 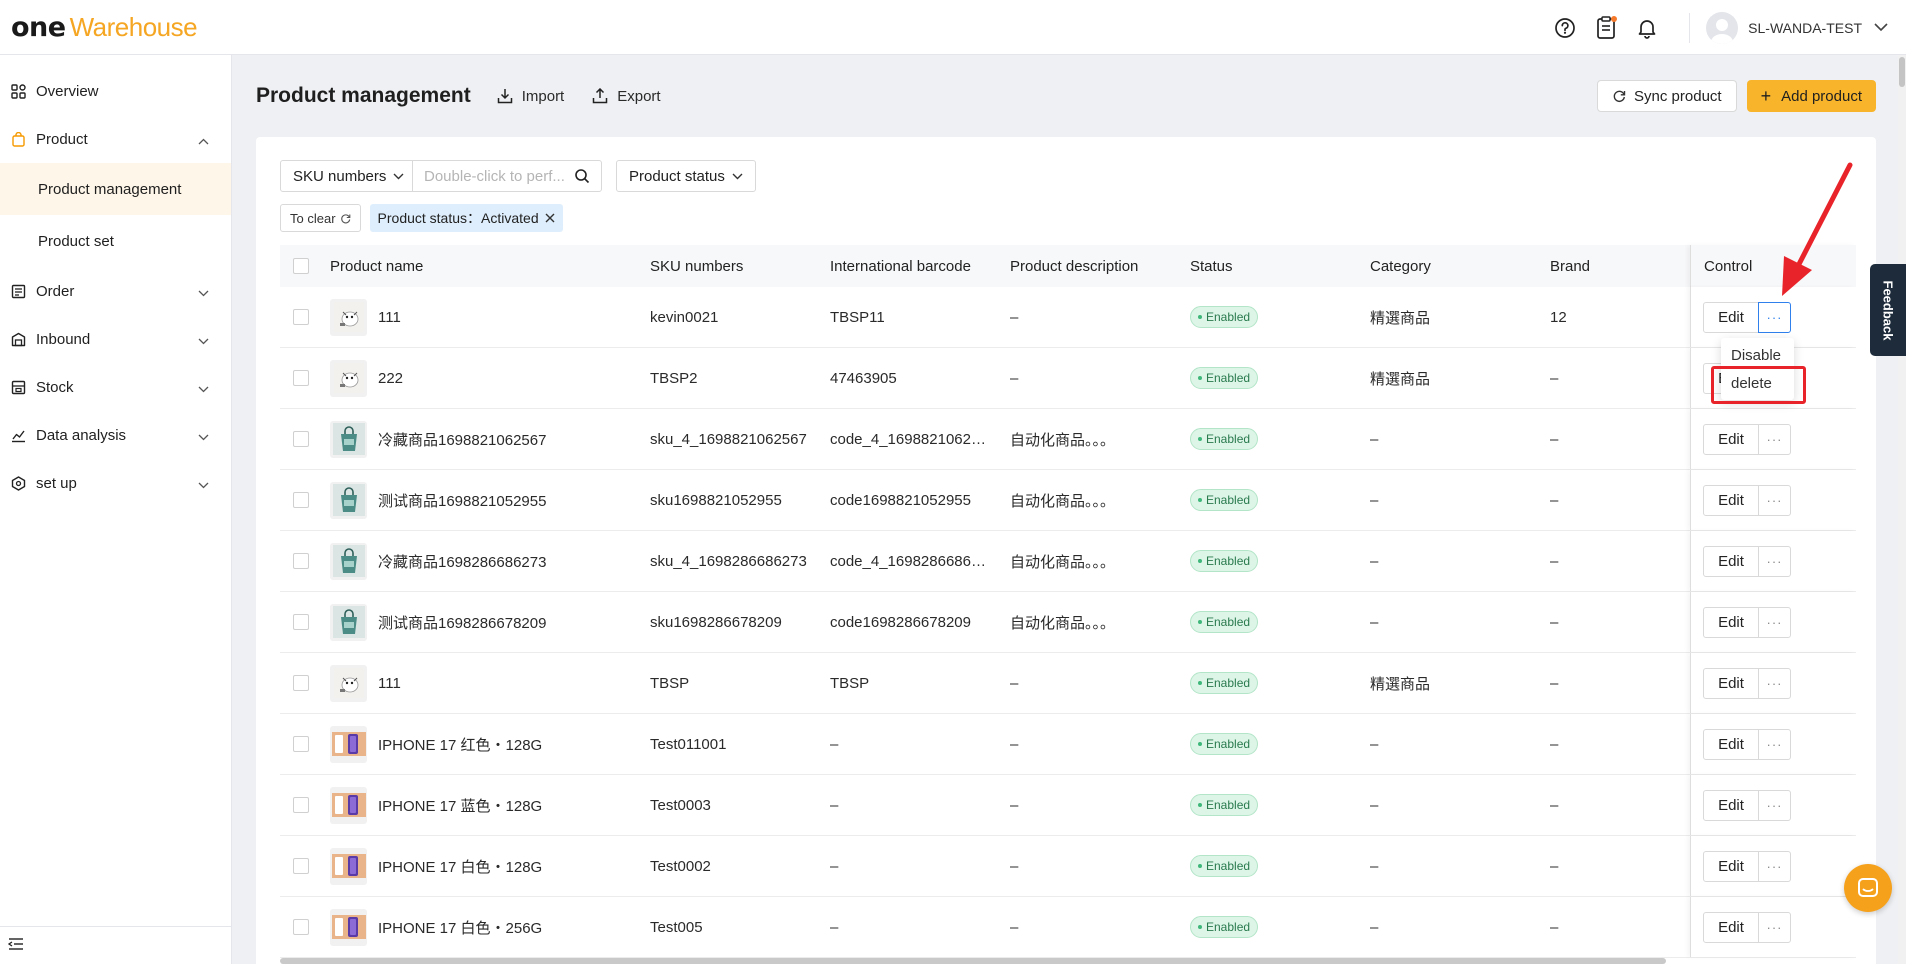 I want to click on sku-field-select: SKU numbers, so click(x=347, y=176).